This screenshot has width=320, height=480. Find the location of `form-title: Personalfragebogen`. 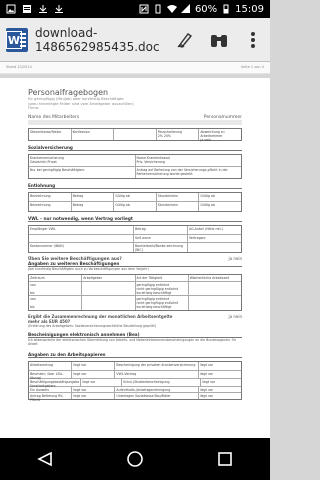

form-title: Personalfragebogen is located at coordinates (68, 92).